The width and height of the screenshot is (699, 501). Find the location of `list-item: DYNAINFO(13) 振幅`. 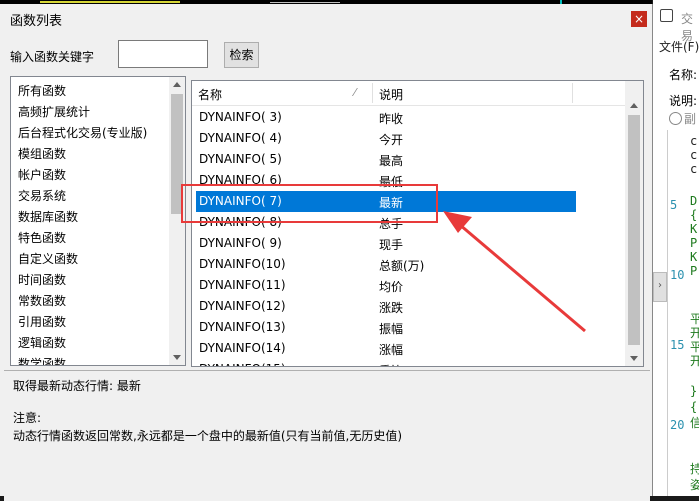

list-item: DYNAINFO(13) 振幅 is located at coordinates (408, 327).